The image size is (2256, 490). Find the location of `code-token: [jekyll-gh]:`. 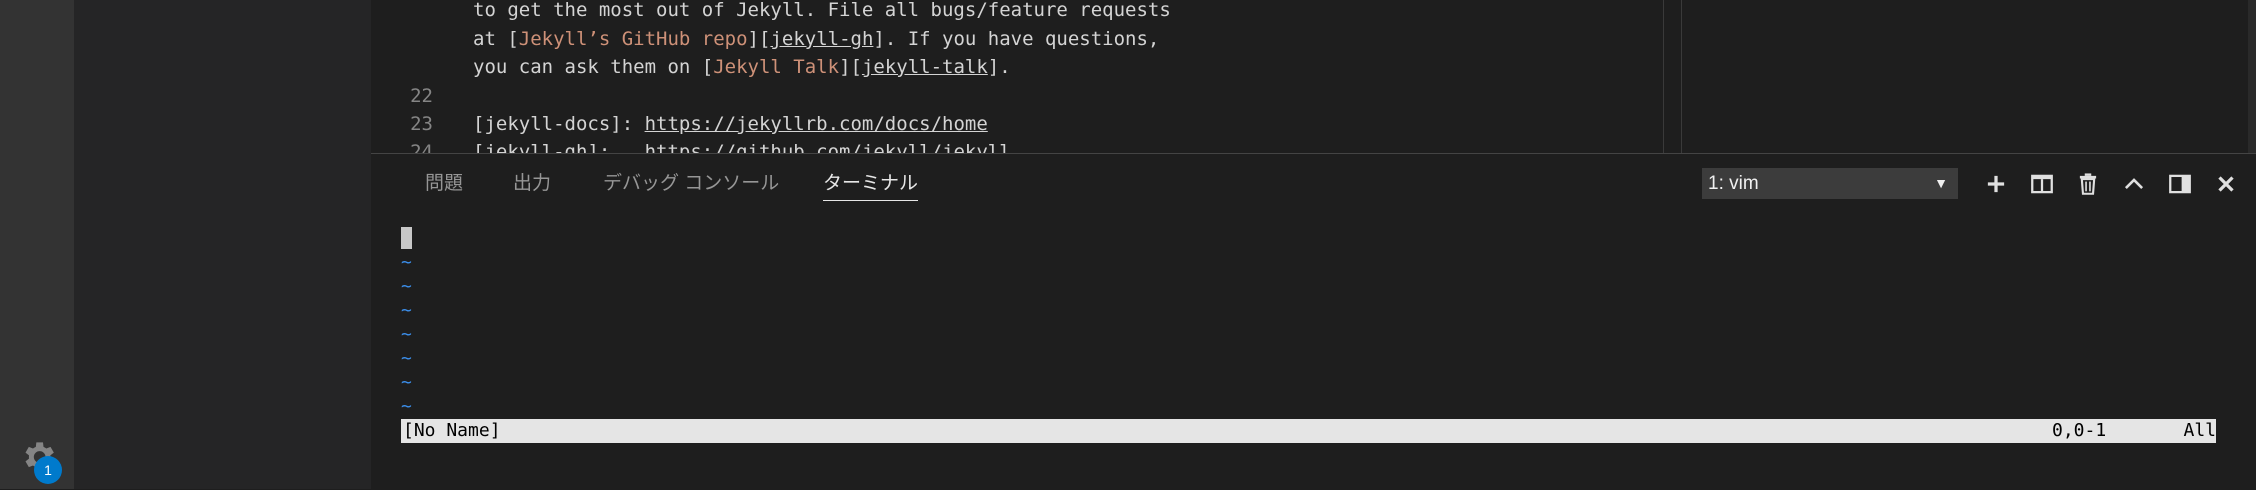

code-token: [jekyll-gh]: is located at coordinates (559, 147).